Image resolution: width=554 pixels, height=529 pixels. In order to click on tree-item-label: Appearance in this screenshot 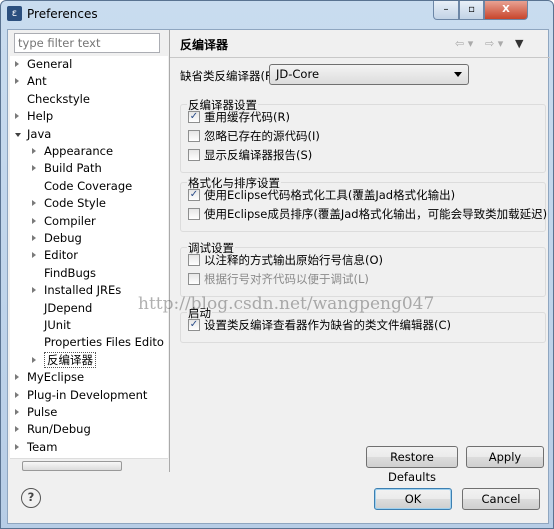, I will do `click(79, 151)`.